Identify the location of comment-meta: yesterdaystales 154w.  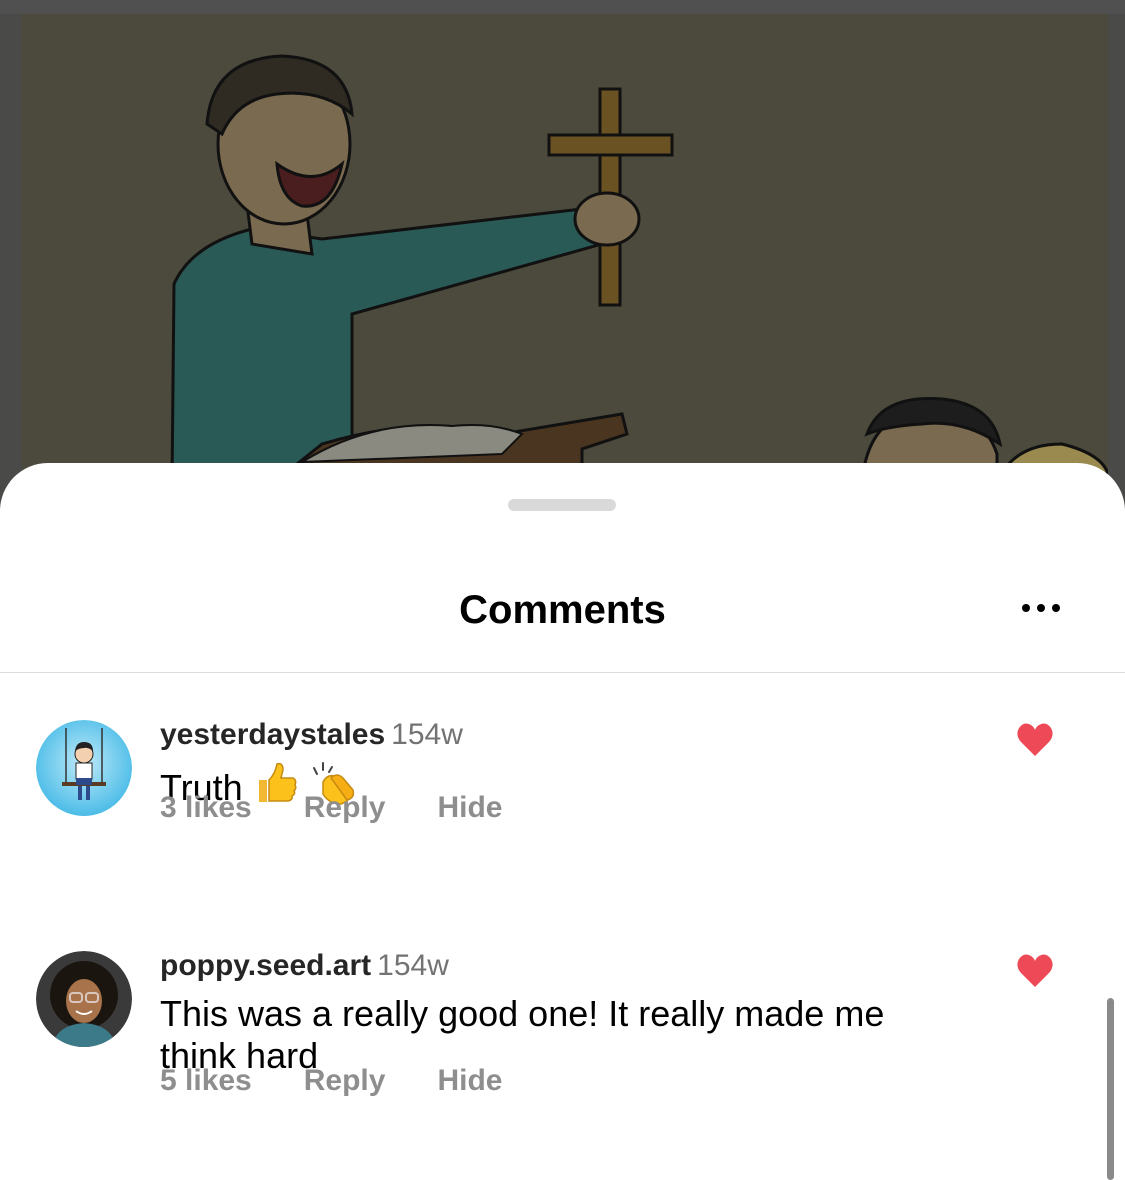
(311, 735).